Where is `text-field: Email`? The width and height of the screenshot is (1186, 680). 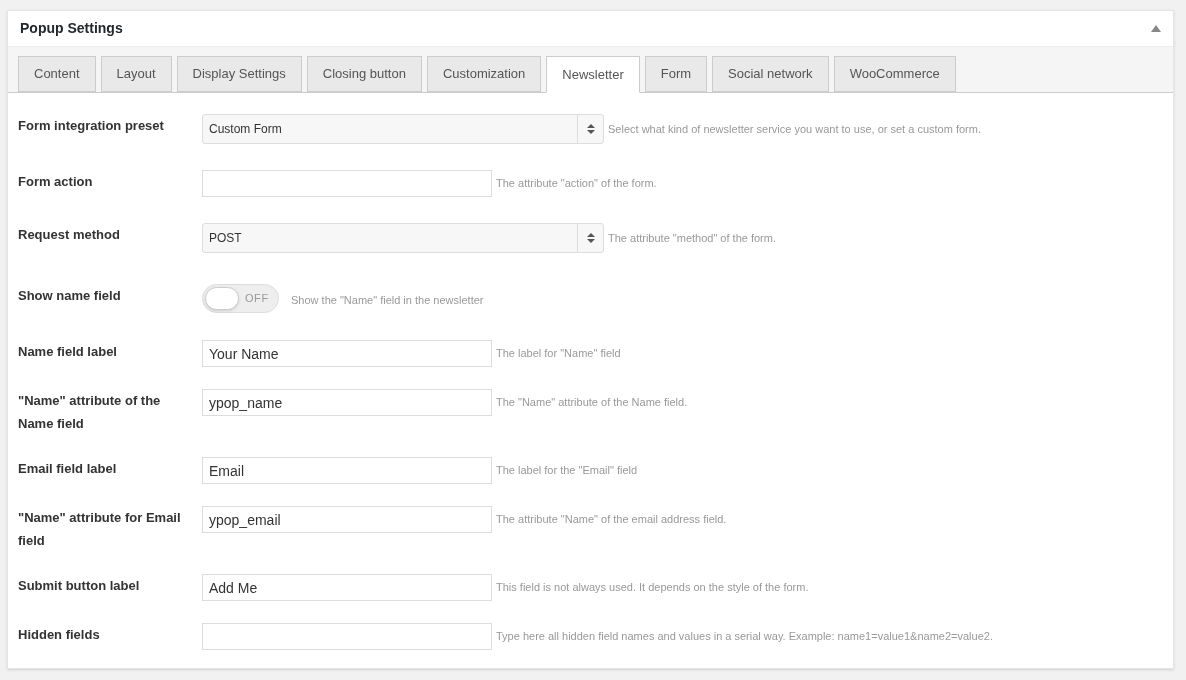
text-field: Email is located at coordinates (347, 470).